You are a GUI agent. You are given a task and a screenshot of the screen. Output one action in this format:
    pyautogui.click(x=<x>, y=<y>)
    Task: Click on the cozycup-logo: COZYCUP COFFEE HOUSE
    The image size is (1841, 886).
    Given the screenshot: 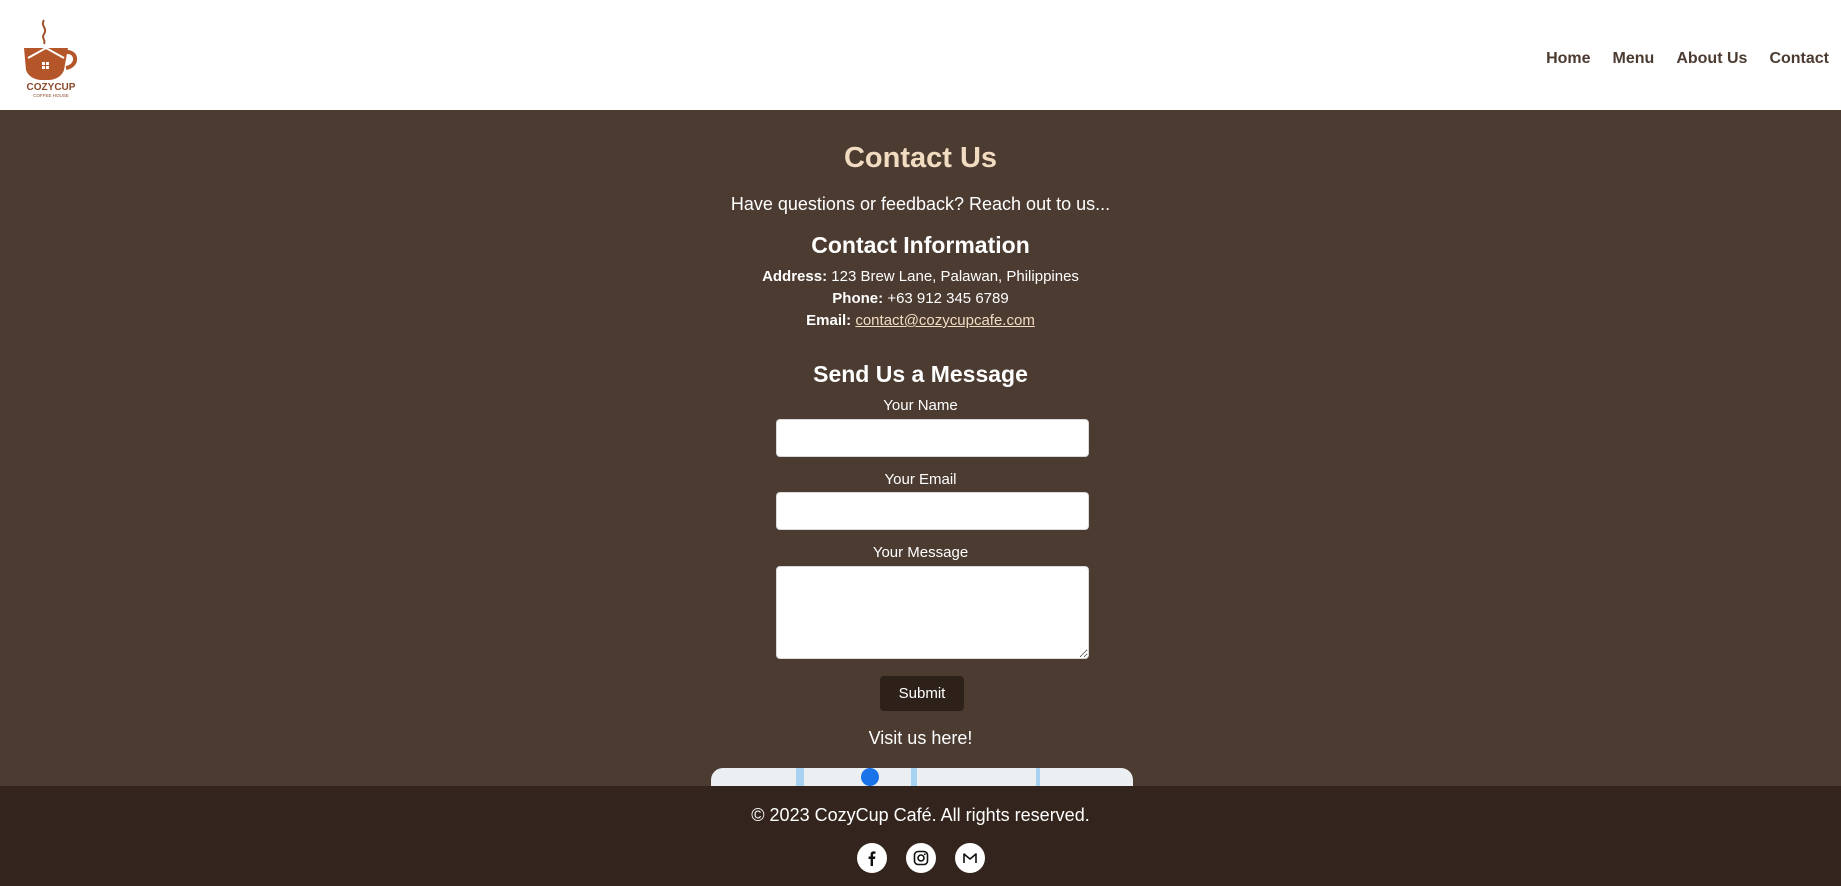 What is the action you would take?
    pyautogui.click(x=51, y=58)
    